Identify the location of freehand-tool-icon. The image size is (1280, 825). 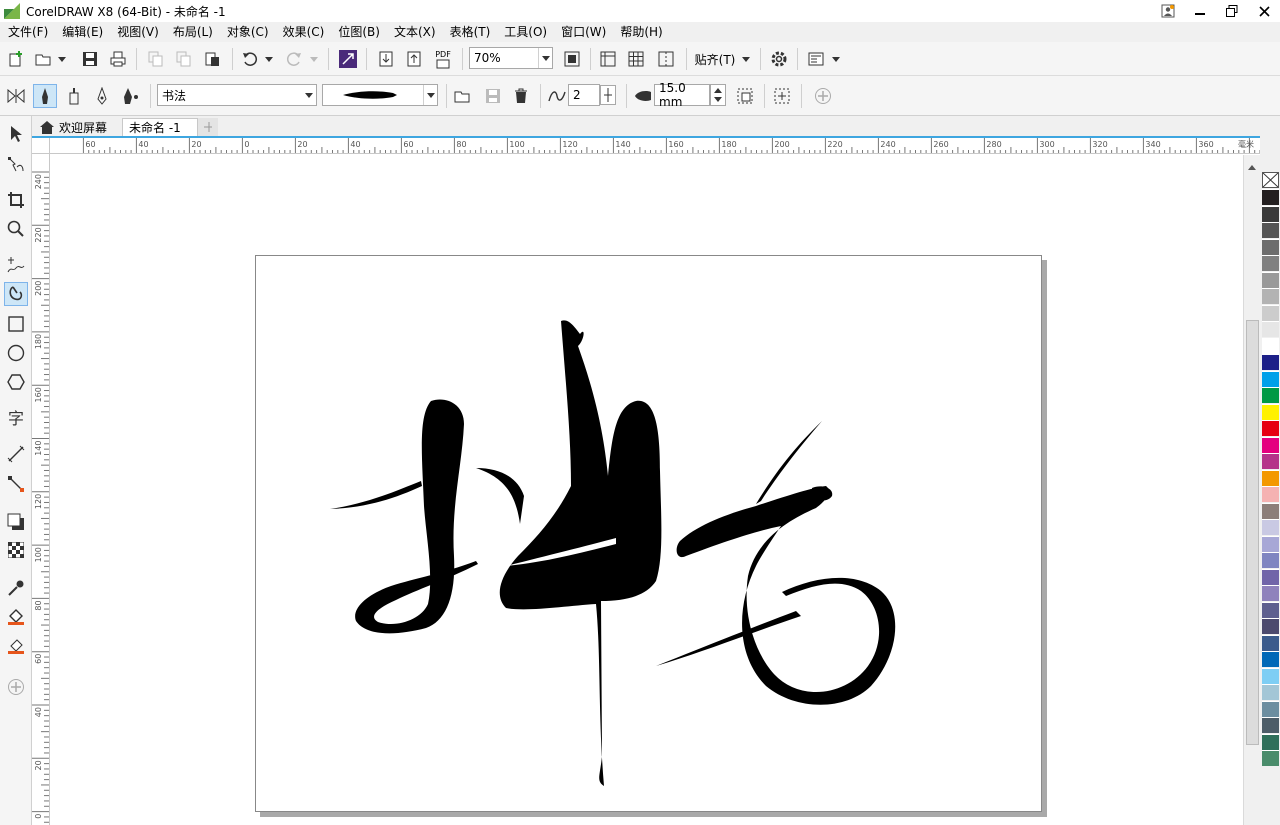
(16, 265).